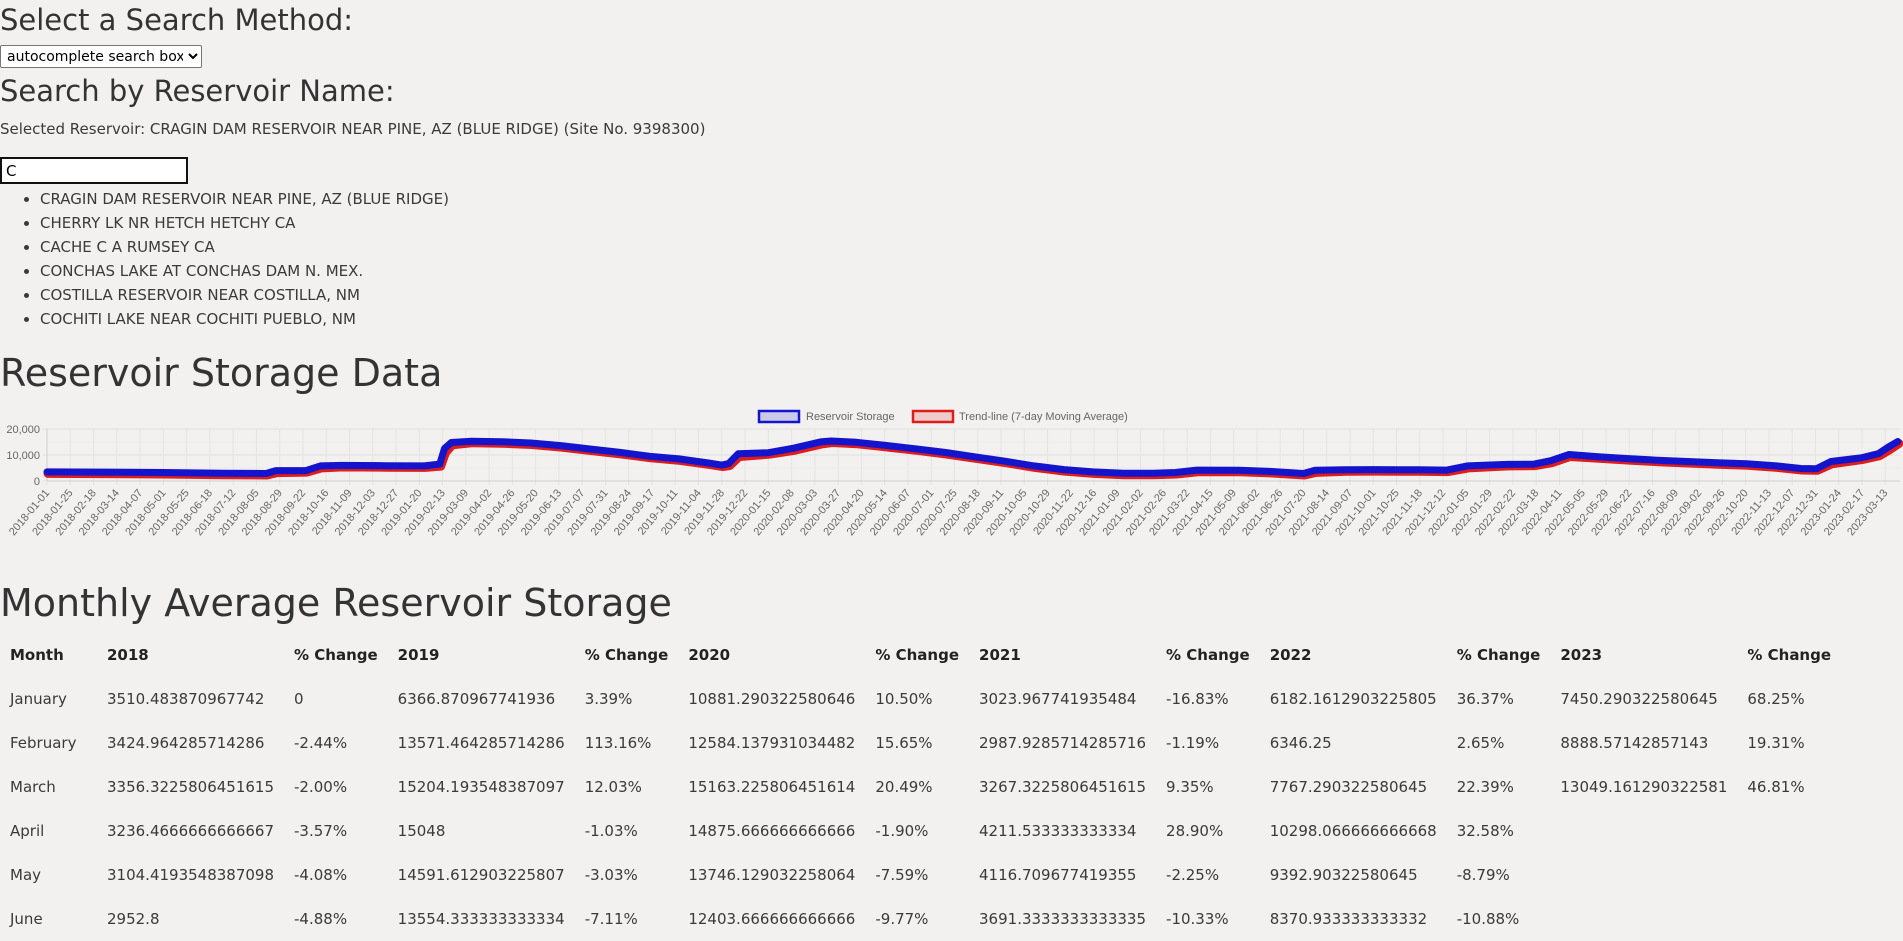 This screenshot has height=941, width=1903. I want to click on table-cell: 3104.4193548387098, so click(191, 875).